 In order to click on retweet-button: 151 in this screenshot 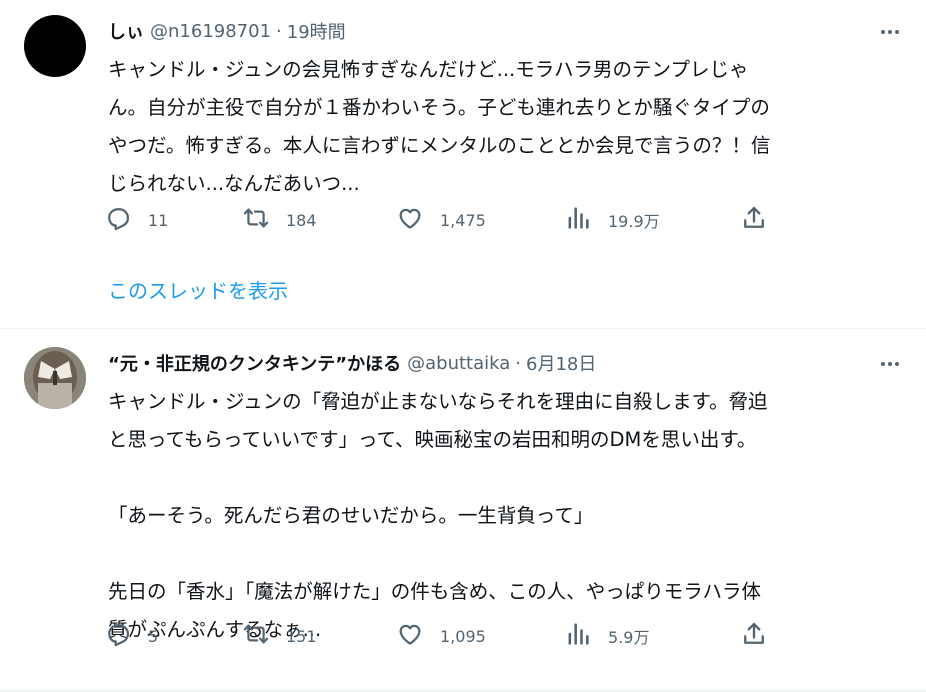, I will do `click(279, 636)`.